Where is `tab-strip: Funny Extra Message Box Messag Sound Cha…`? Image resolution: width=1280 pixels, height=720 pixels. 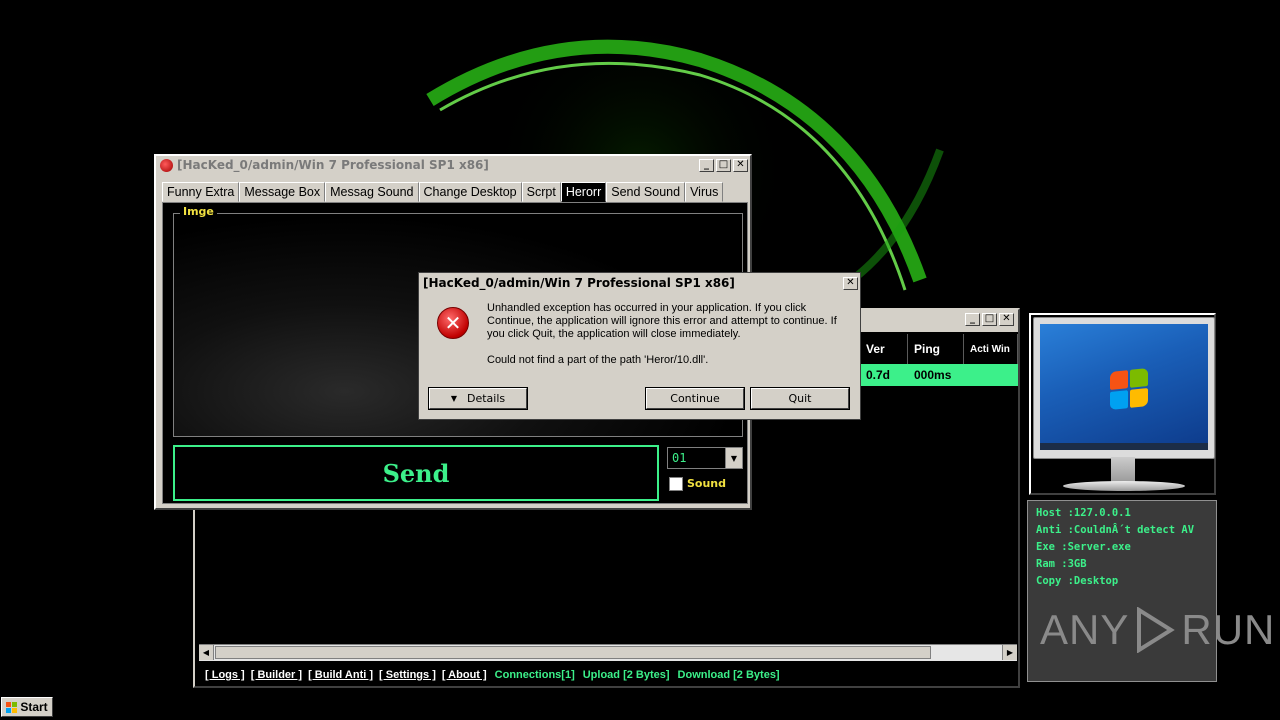
tab-strip: Funny Extra Message Box Messag Sound Cha… is located at coordinates (443, 192).